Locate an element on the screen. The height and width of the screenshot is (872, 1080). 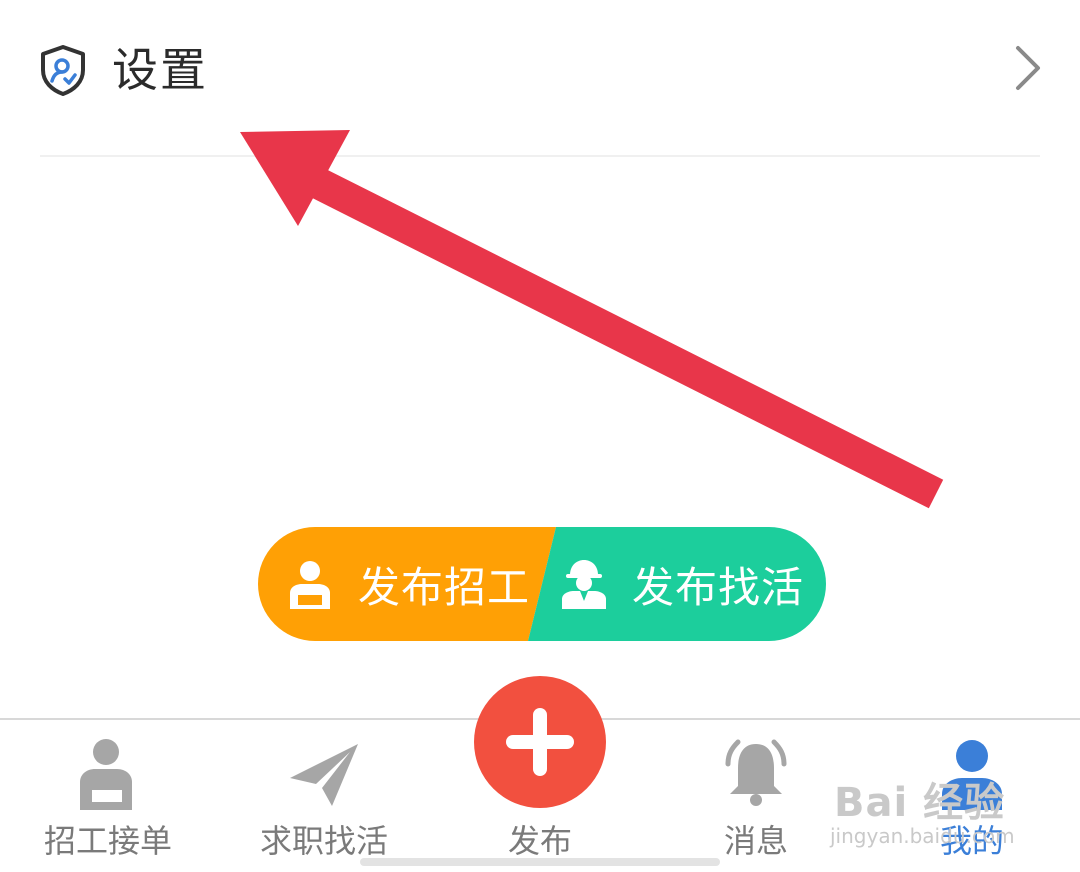
helmet-worker-icon is located at coordinates (584, 584).